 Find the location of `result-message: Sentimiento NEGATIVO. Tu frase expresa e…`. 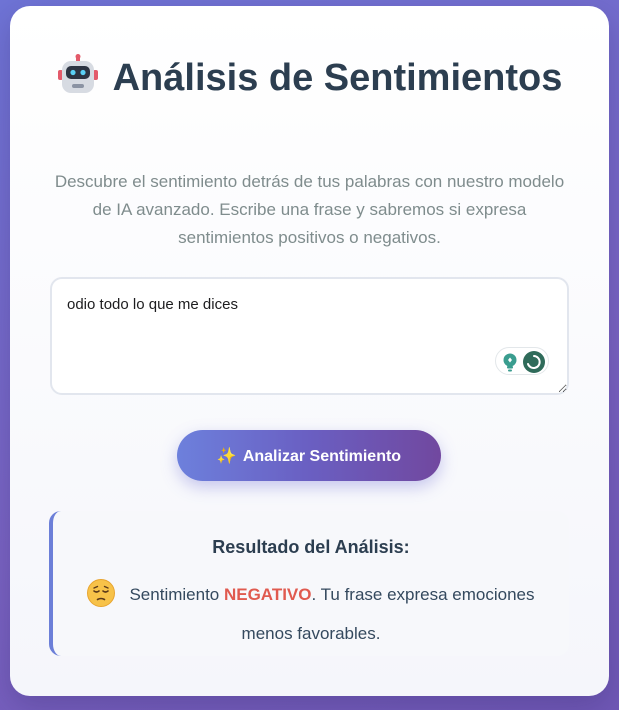

result-message: Sentimiento NEGATIVO. Tu frase expresa e… is located at coordinates (311, 614).